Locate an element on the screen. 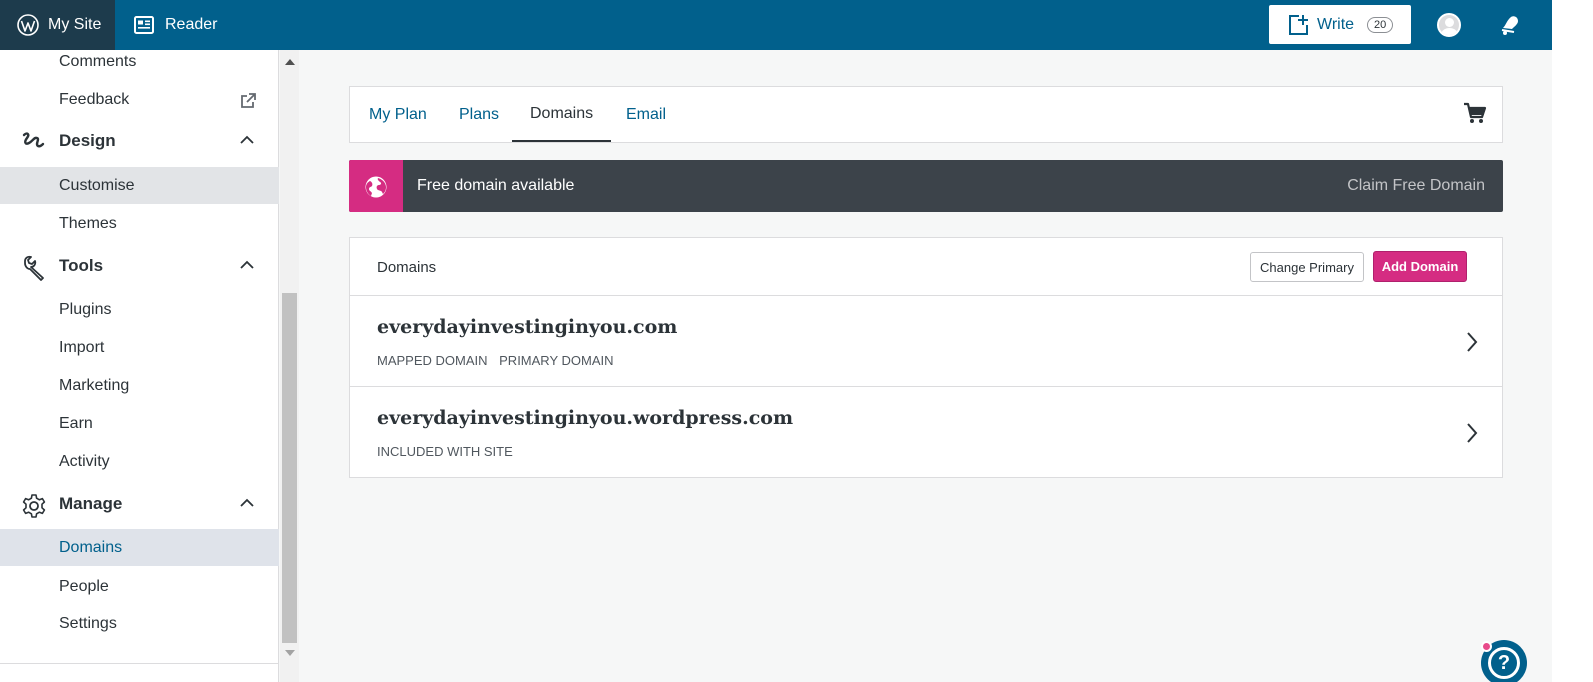 The width and height of the screenshot is (1593, 682). sidebar-item-feedback: Feedback is located at coordinates (139, 99).